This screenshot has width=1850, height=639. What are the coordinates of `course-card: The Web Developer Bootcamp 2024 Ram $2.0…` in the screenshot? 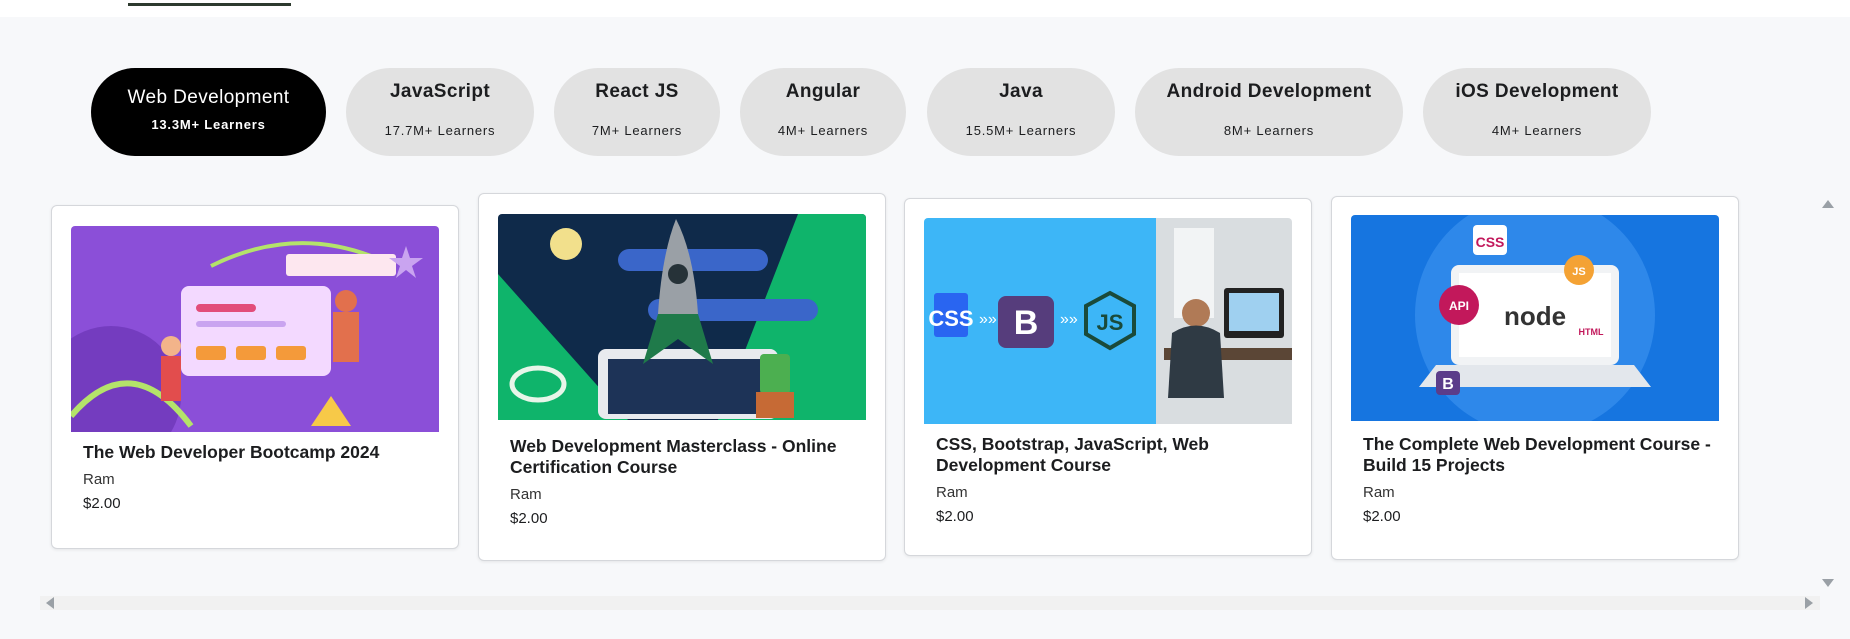 It's located at (255, 377).